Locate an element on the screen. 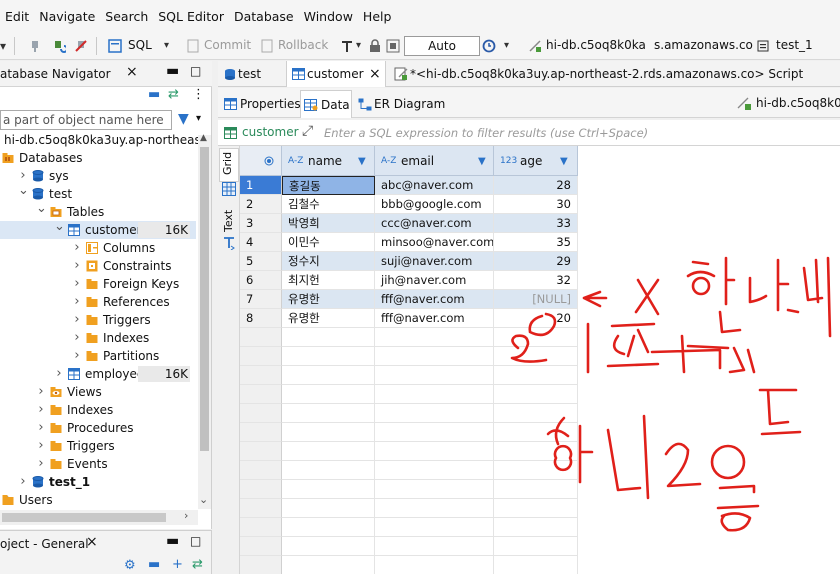 The height and width of the screenshot is (574, 840). table-row: 2 김철수 bbb@google.com 30 is located at coordinates (540, 204).